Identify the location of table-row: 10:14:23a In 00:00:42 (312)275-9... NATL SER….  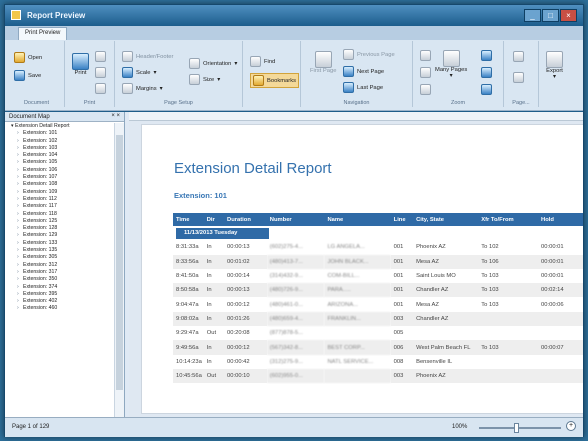
(378, 362).